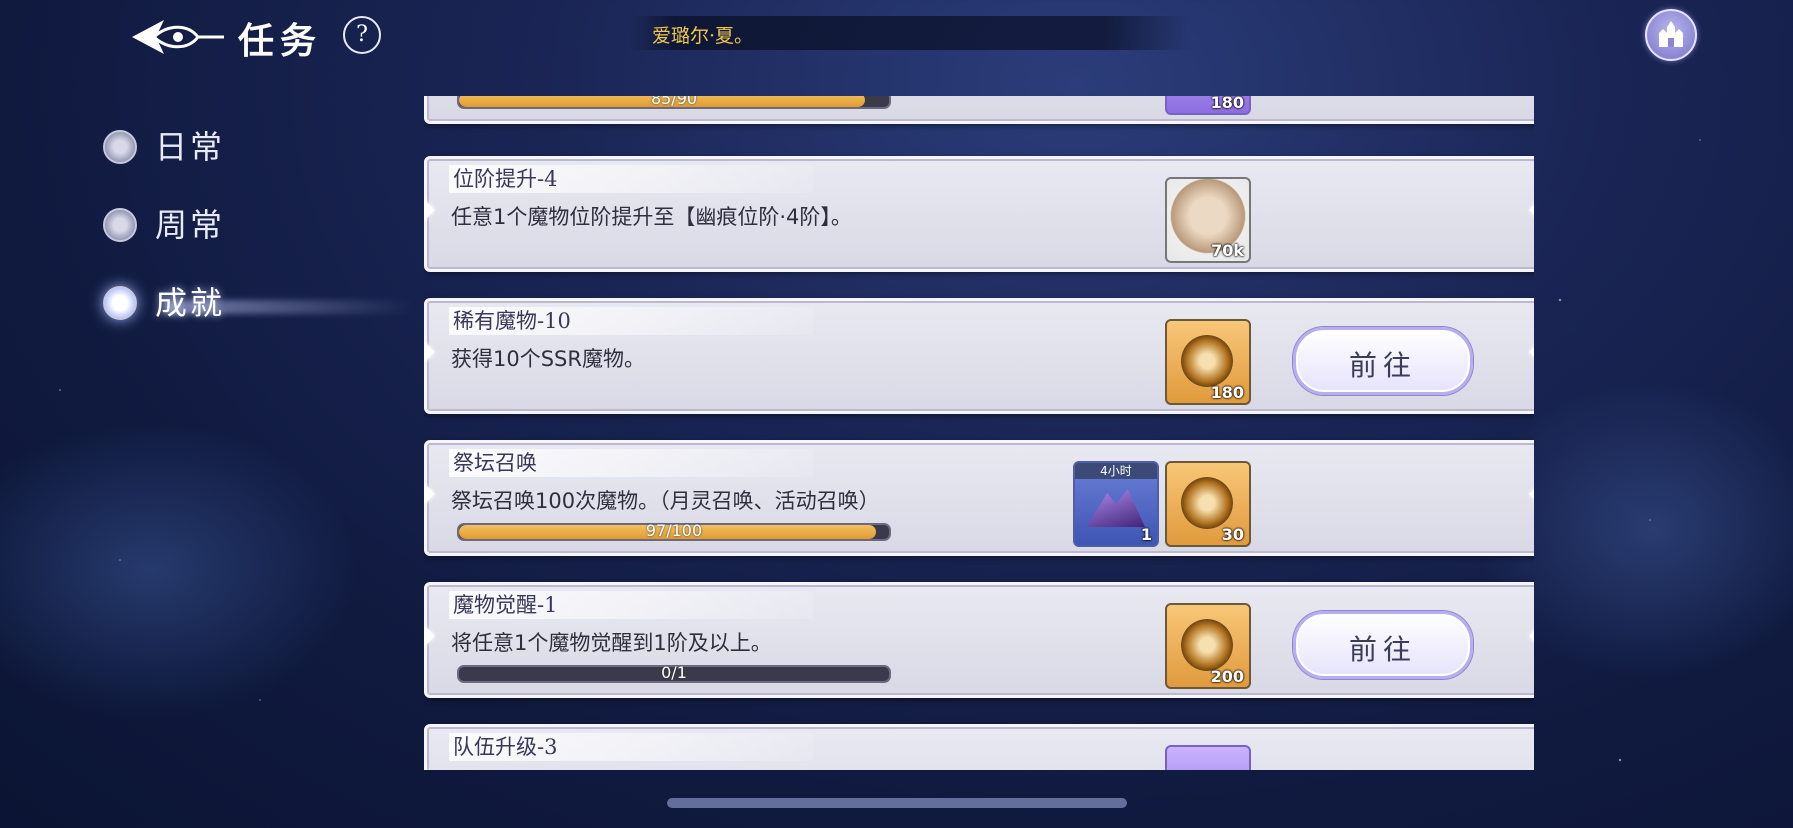  I want to click on nebula-glow-left, so click(180, 570).